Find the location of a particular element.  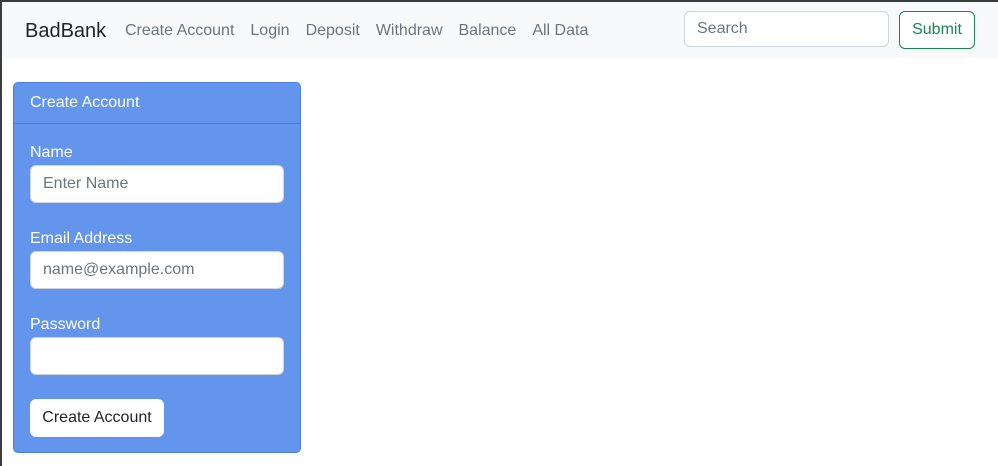

password-field is located at coordinates (157, 356).